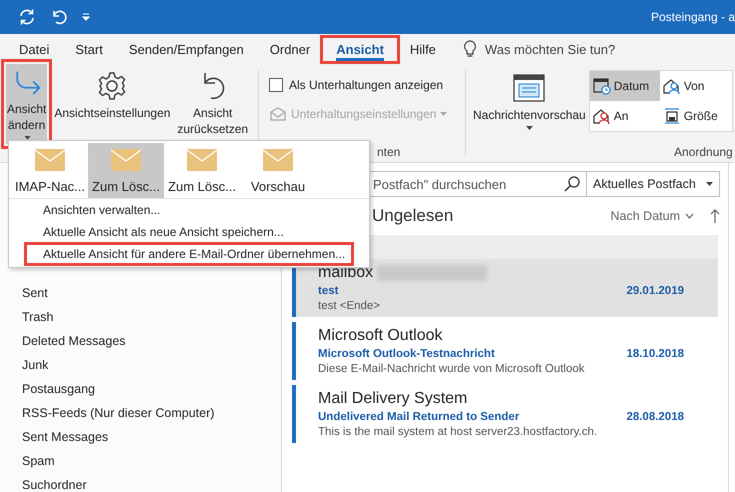 This screenshot has height=492, width=735. I want to click on tell-me-field: Was möchten Sie tun?, so click(550, 49).